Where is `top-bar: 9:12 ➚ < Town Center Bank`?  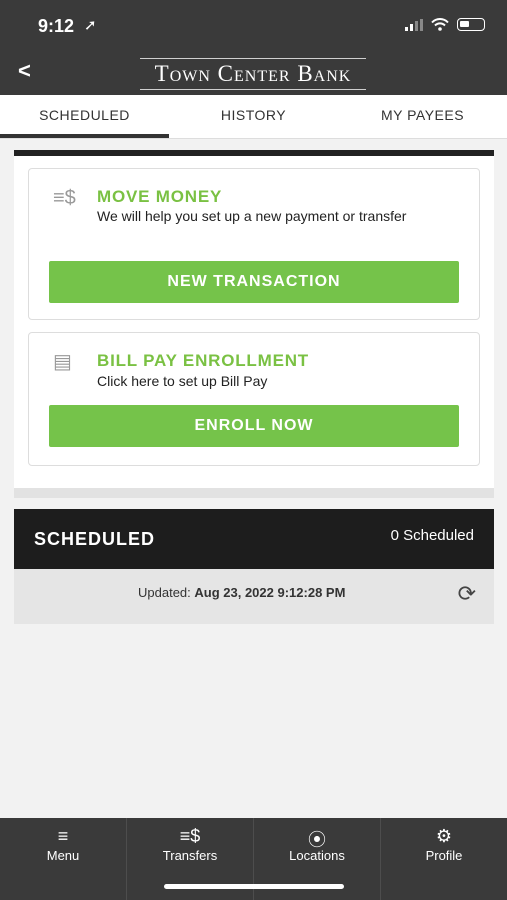 top-bar: 9:12 ➚ < Town Center Bank is located at coordinates (253, 47).